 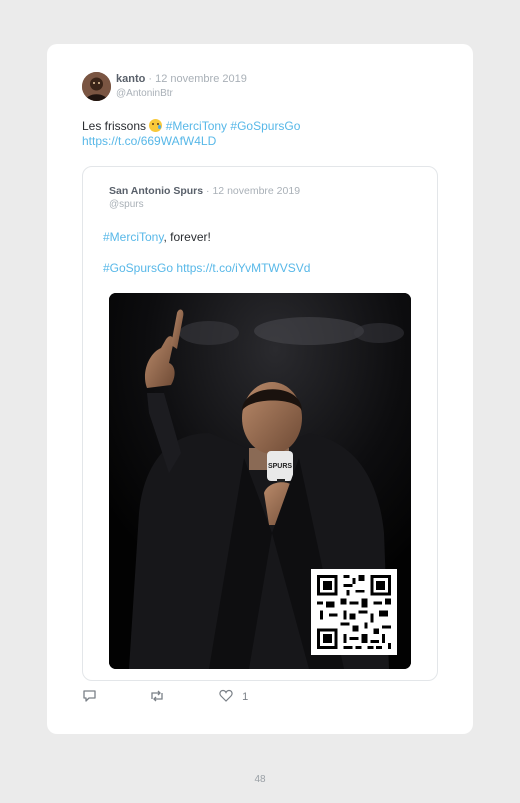 I want to click on author-name: kanto, so click(x=130, y=79).